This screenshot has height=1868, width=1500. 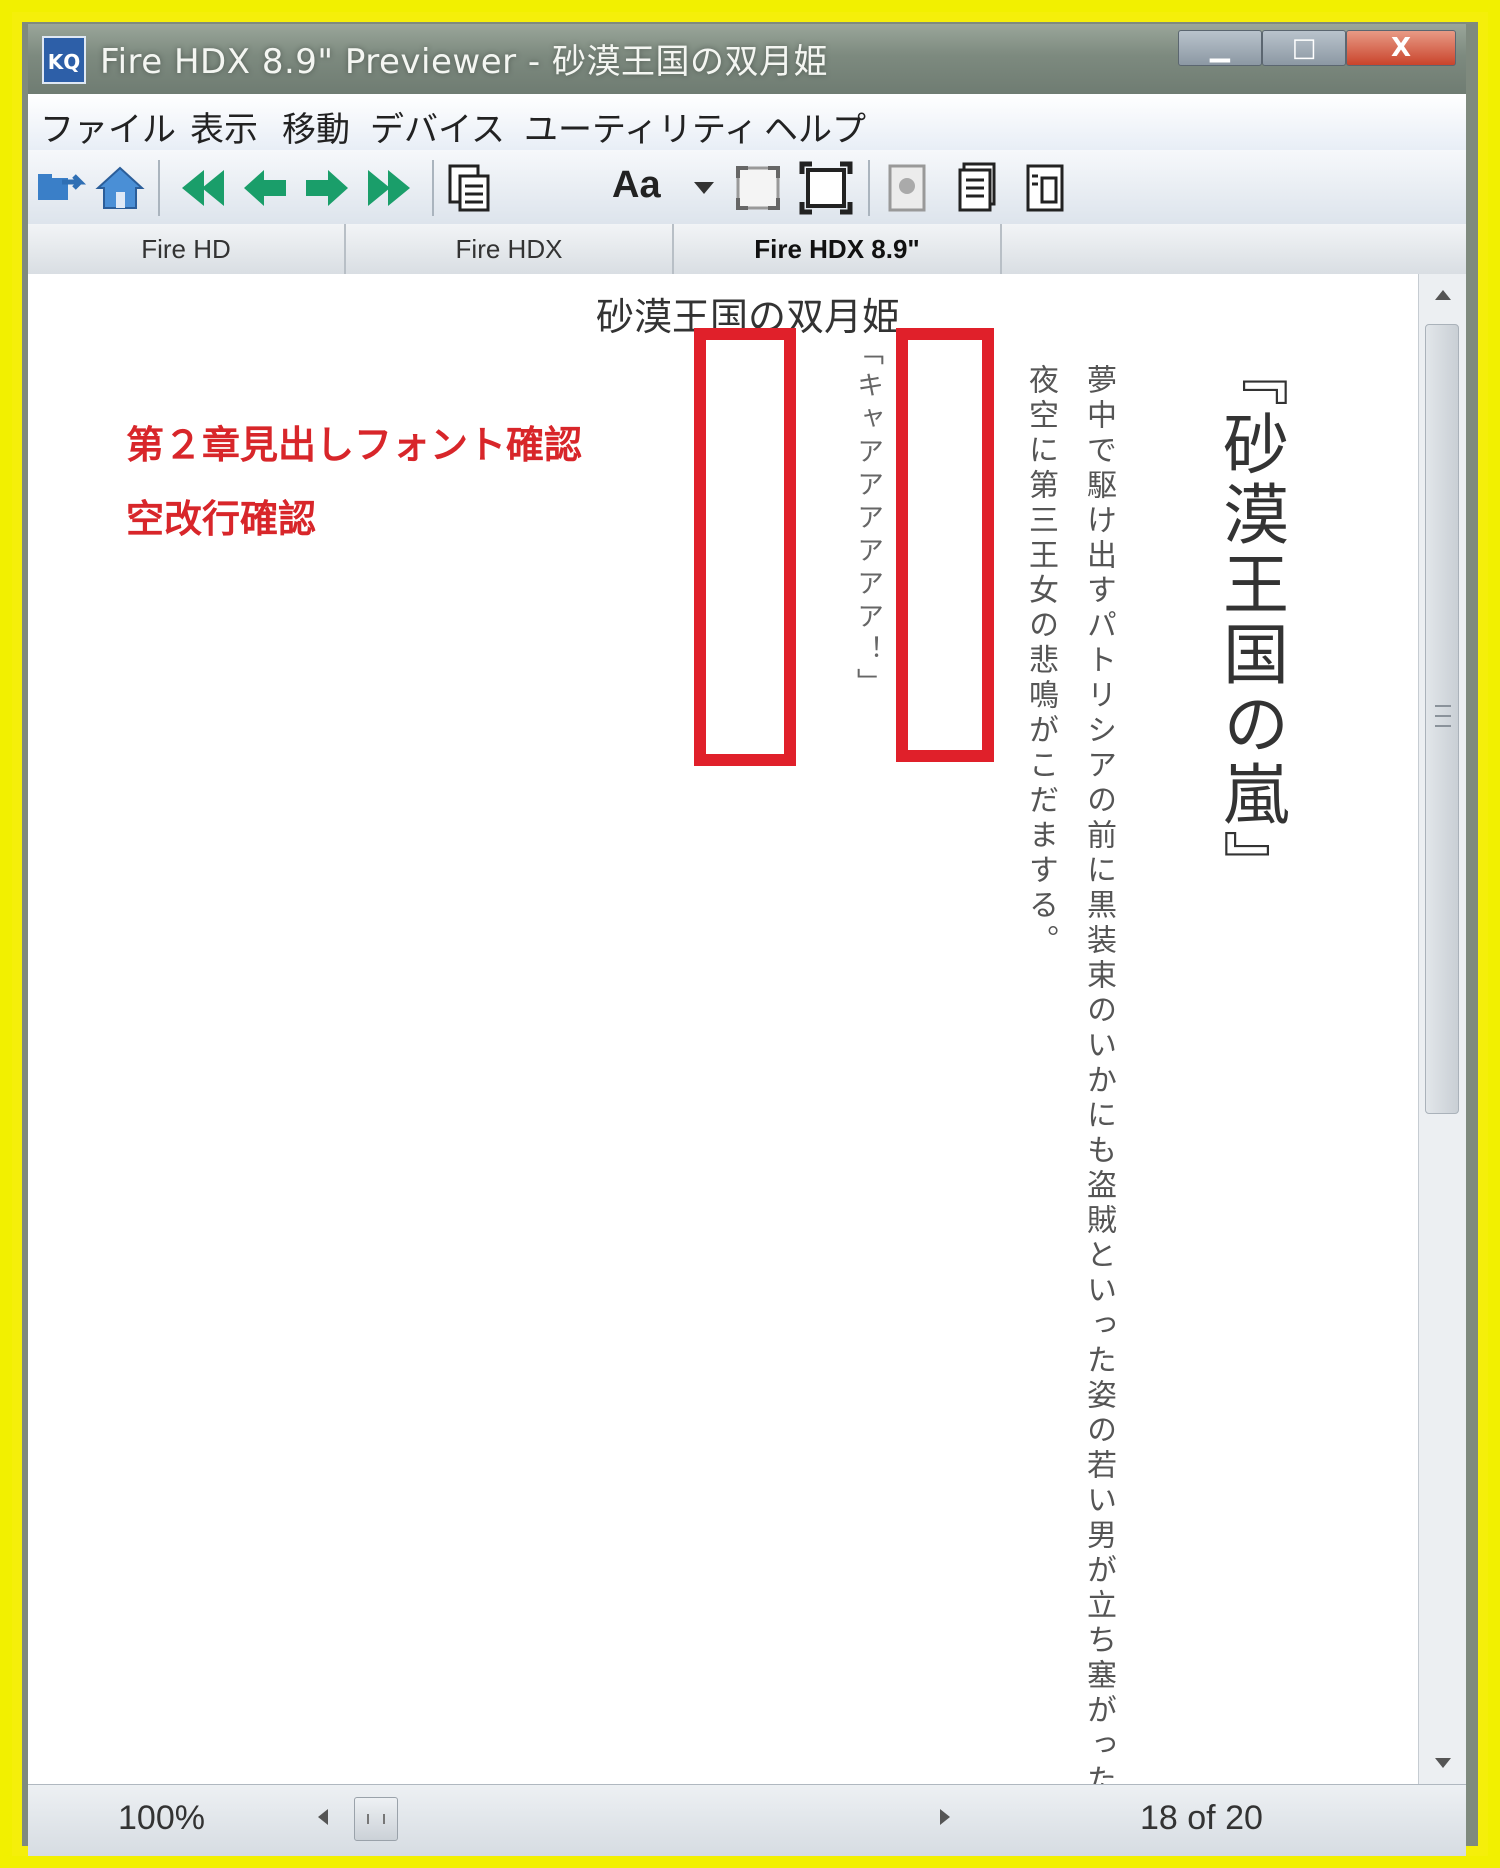 I want to click on chapter-title: 『砂漠王国の嵐』, so click(x=1250, y=620).